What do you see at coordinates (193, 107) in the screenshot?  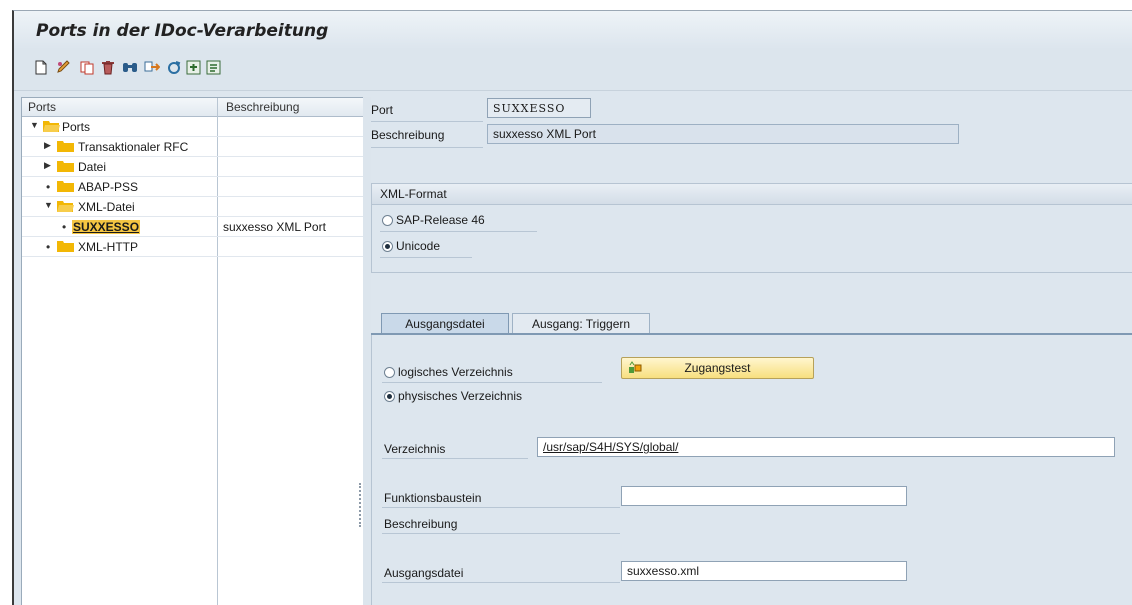 I see `tree-header: Ports Beschreibung` at bounding box center [193, 107].